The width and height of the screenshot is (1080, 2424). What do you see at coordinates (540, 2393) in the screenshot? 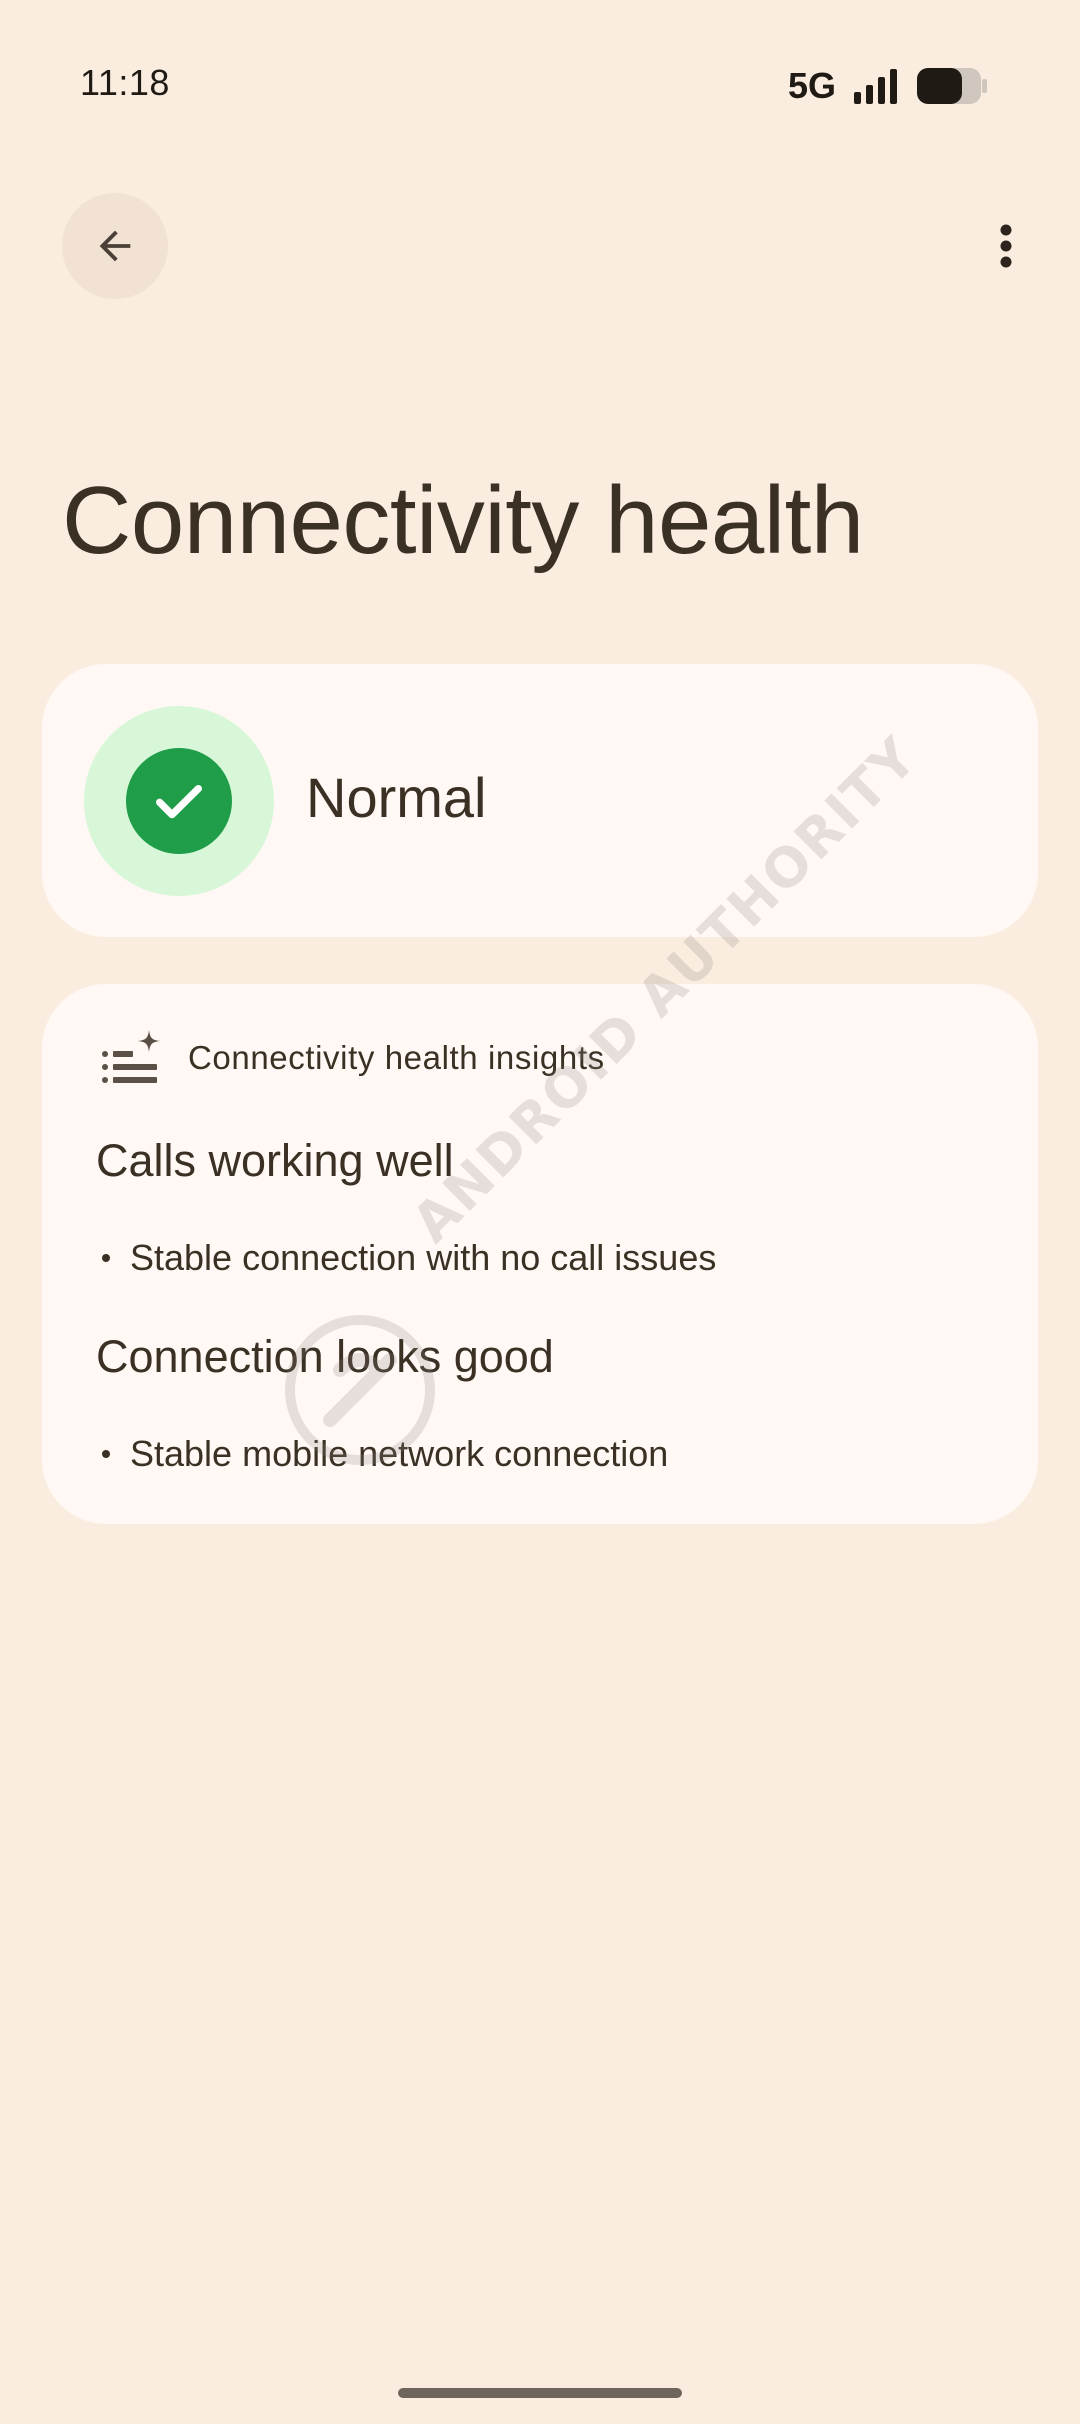
I see `gesture-nav-handle` at bounding box center [540, 2393].